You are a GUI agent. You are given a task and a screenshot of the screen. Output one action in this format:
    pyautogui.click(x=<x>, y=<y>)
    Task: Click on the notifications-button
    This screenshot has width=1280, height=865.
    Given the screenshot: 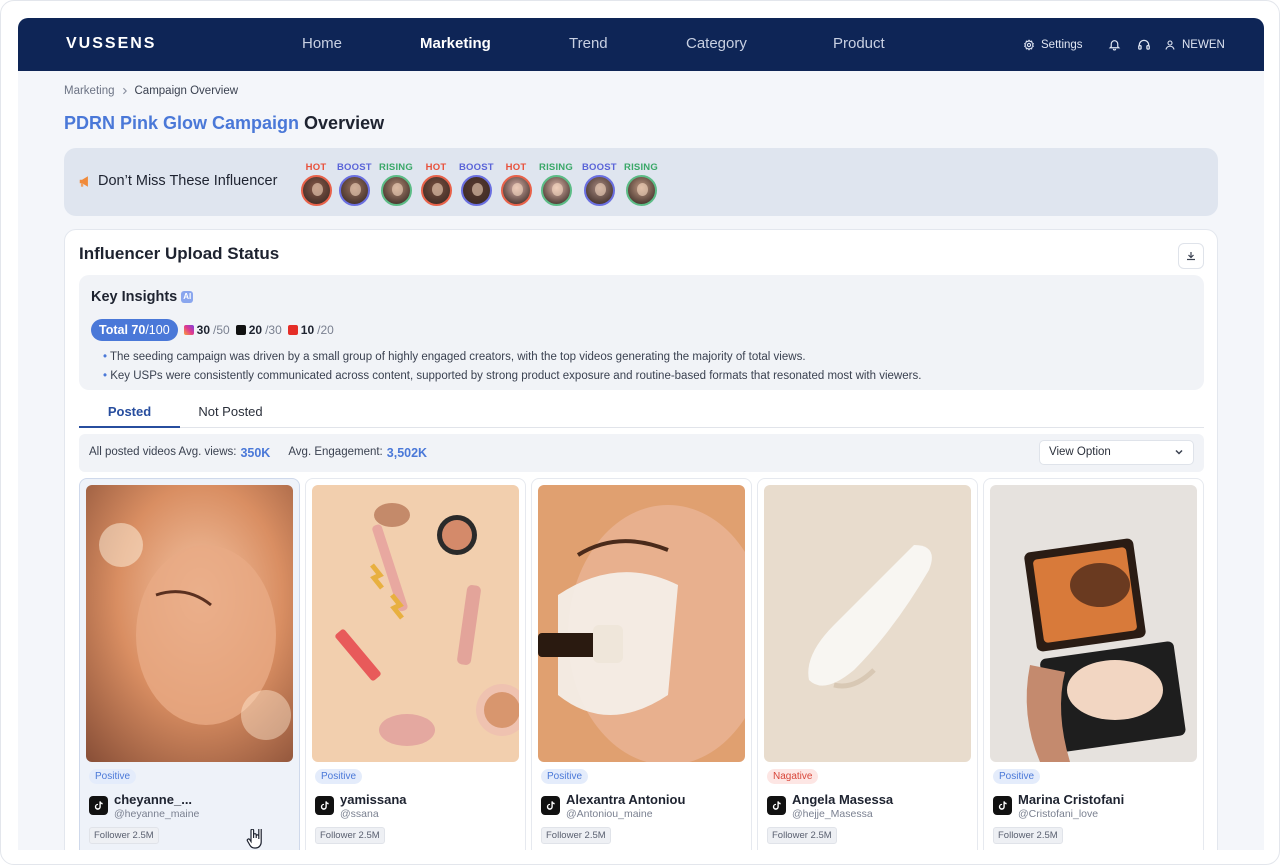 What is the action you would take?
    pyautogui.click(x=1114, y=44)
    